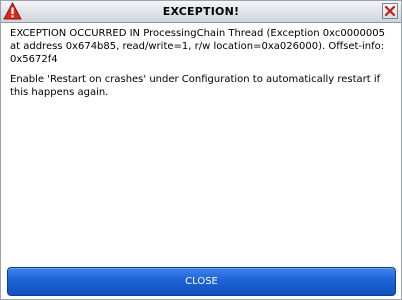 The width and height of the screenshot is (402, 300). Describe the element at coordinates (201, 281) in the screenshot. I see `close-button: CLOSE` at that location.